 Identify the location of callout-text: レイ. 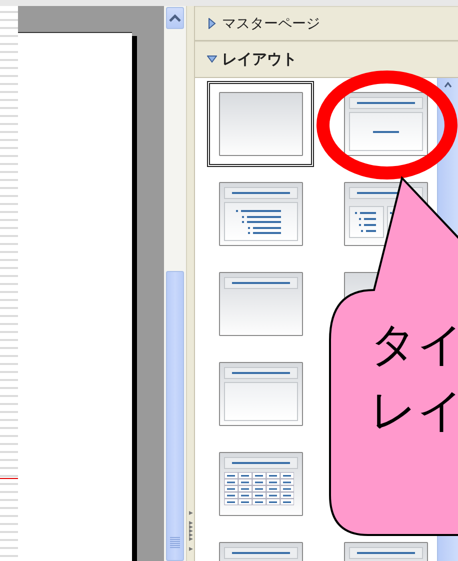
(414, 410).